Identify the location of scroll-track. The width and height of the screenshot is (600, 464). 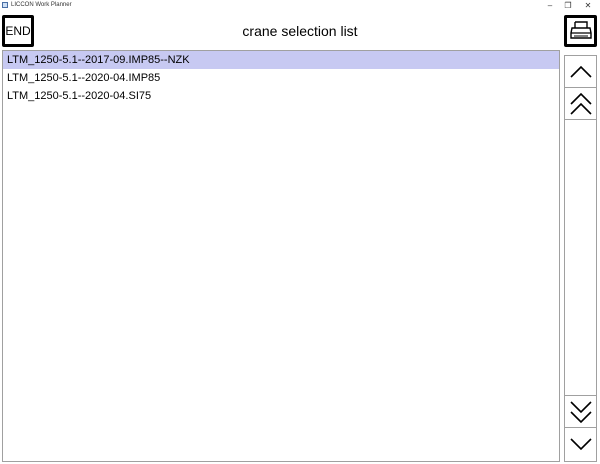
(580, 257).